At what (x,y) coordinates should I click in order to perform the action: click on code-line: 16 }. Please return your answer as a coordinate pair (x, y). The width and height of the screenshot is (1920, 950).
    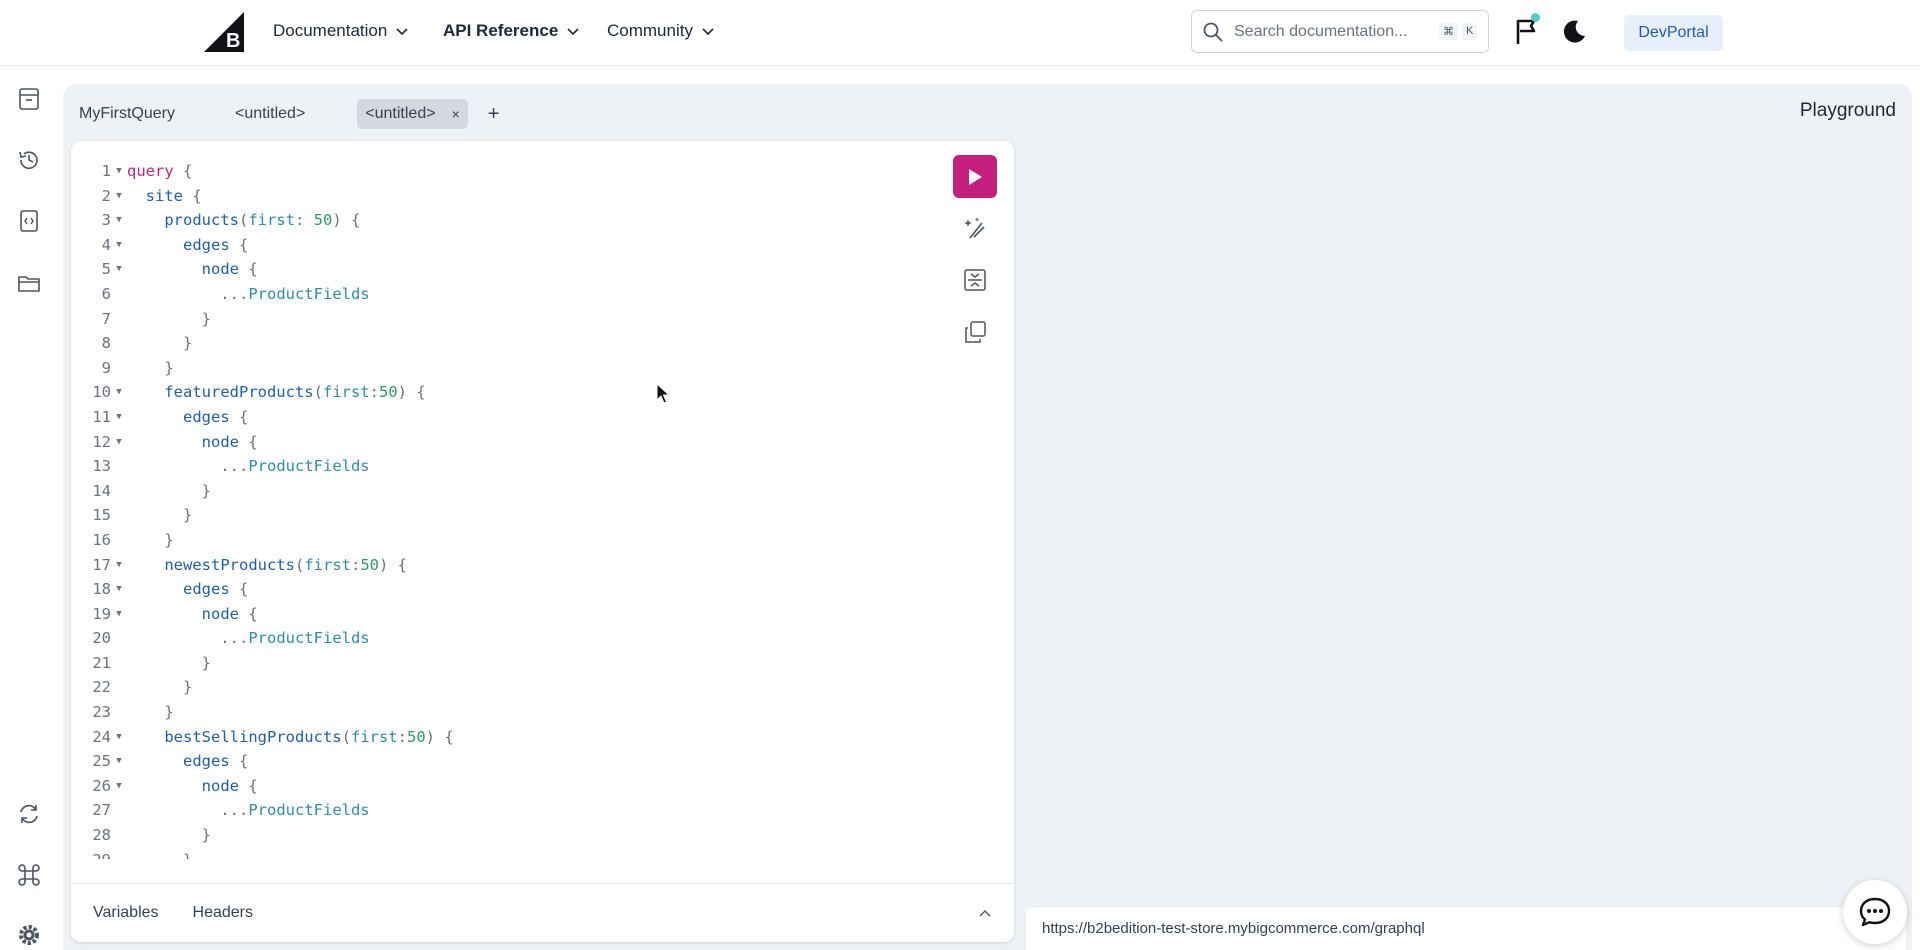
    Looking at the image, I should click on (501, 540).